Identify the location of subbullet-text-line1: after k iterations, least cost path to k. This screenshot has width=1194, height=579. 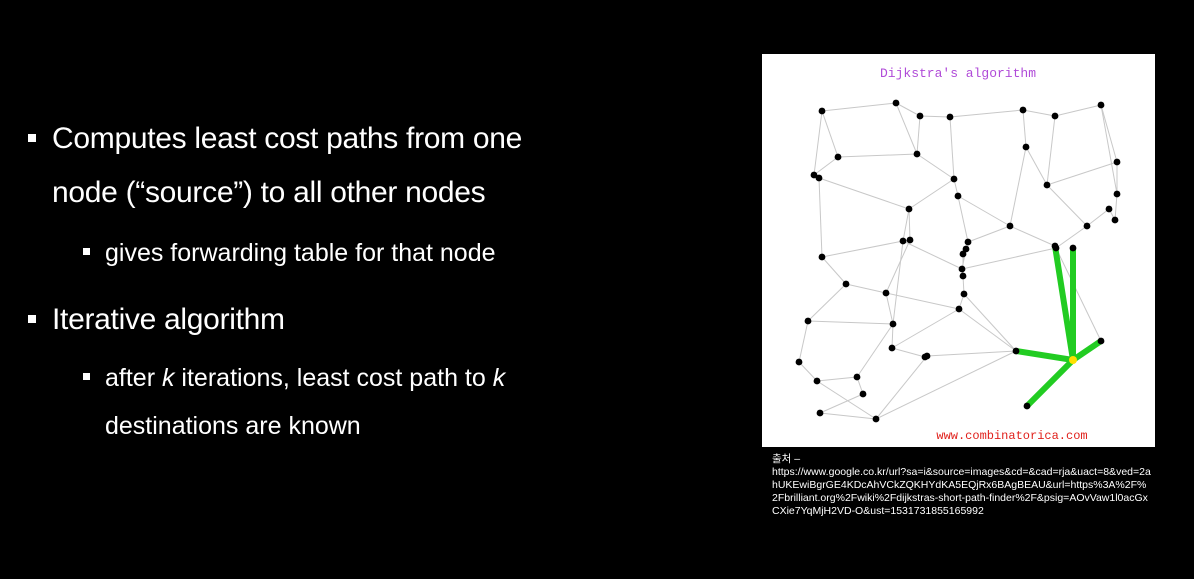
(305, 378).